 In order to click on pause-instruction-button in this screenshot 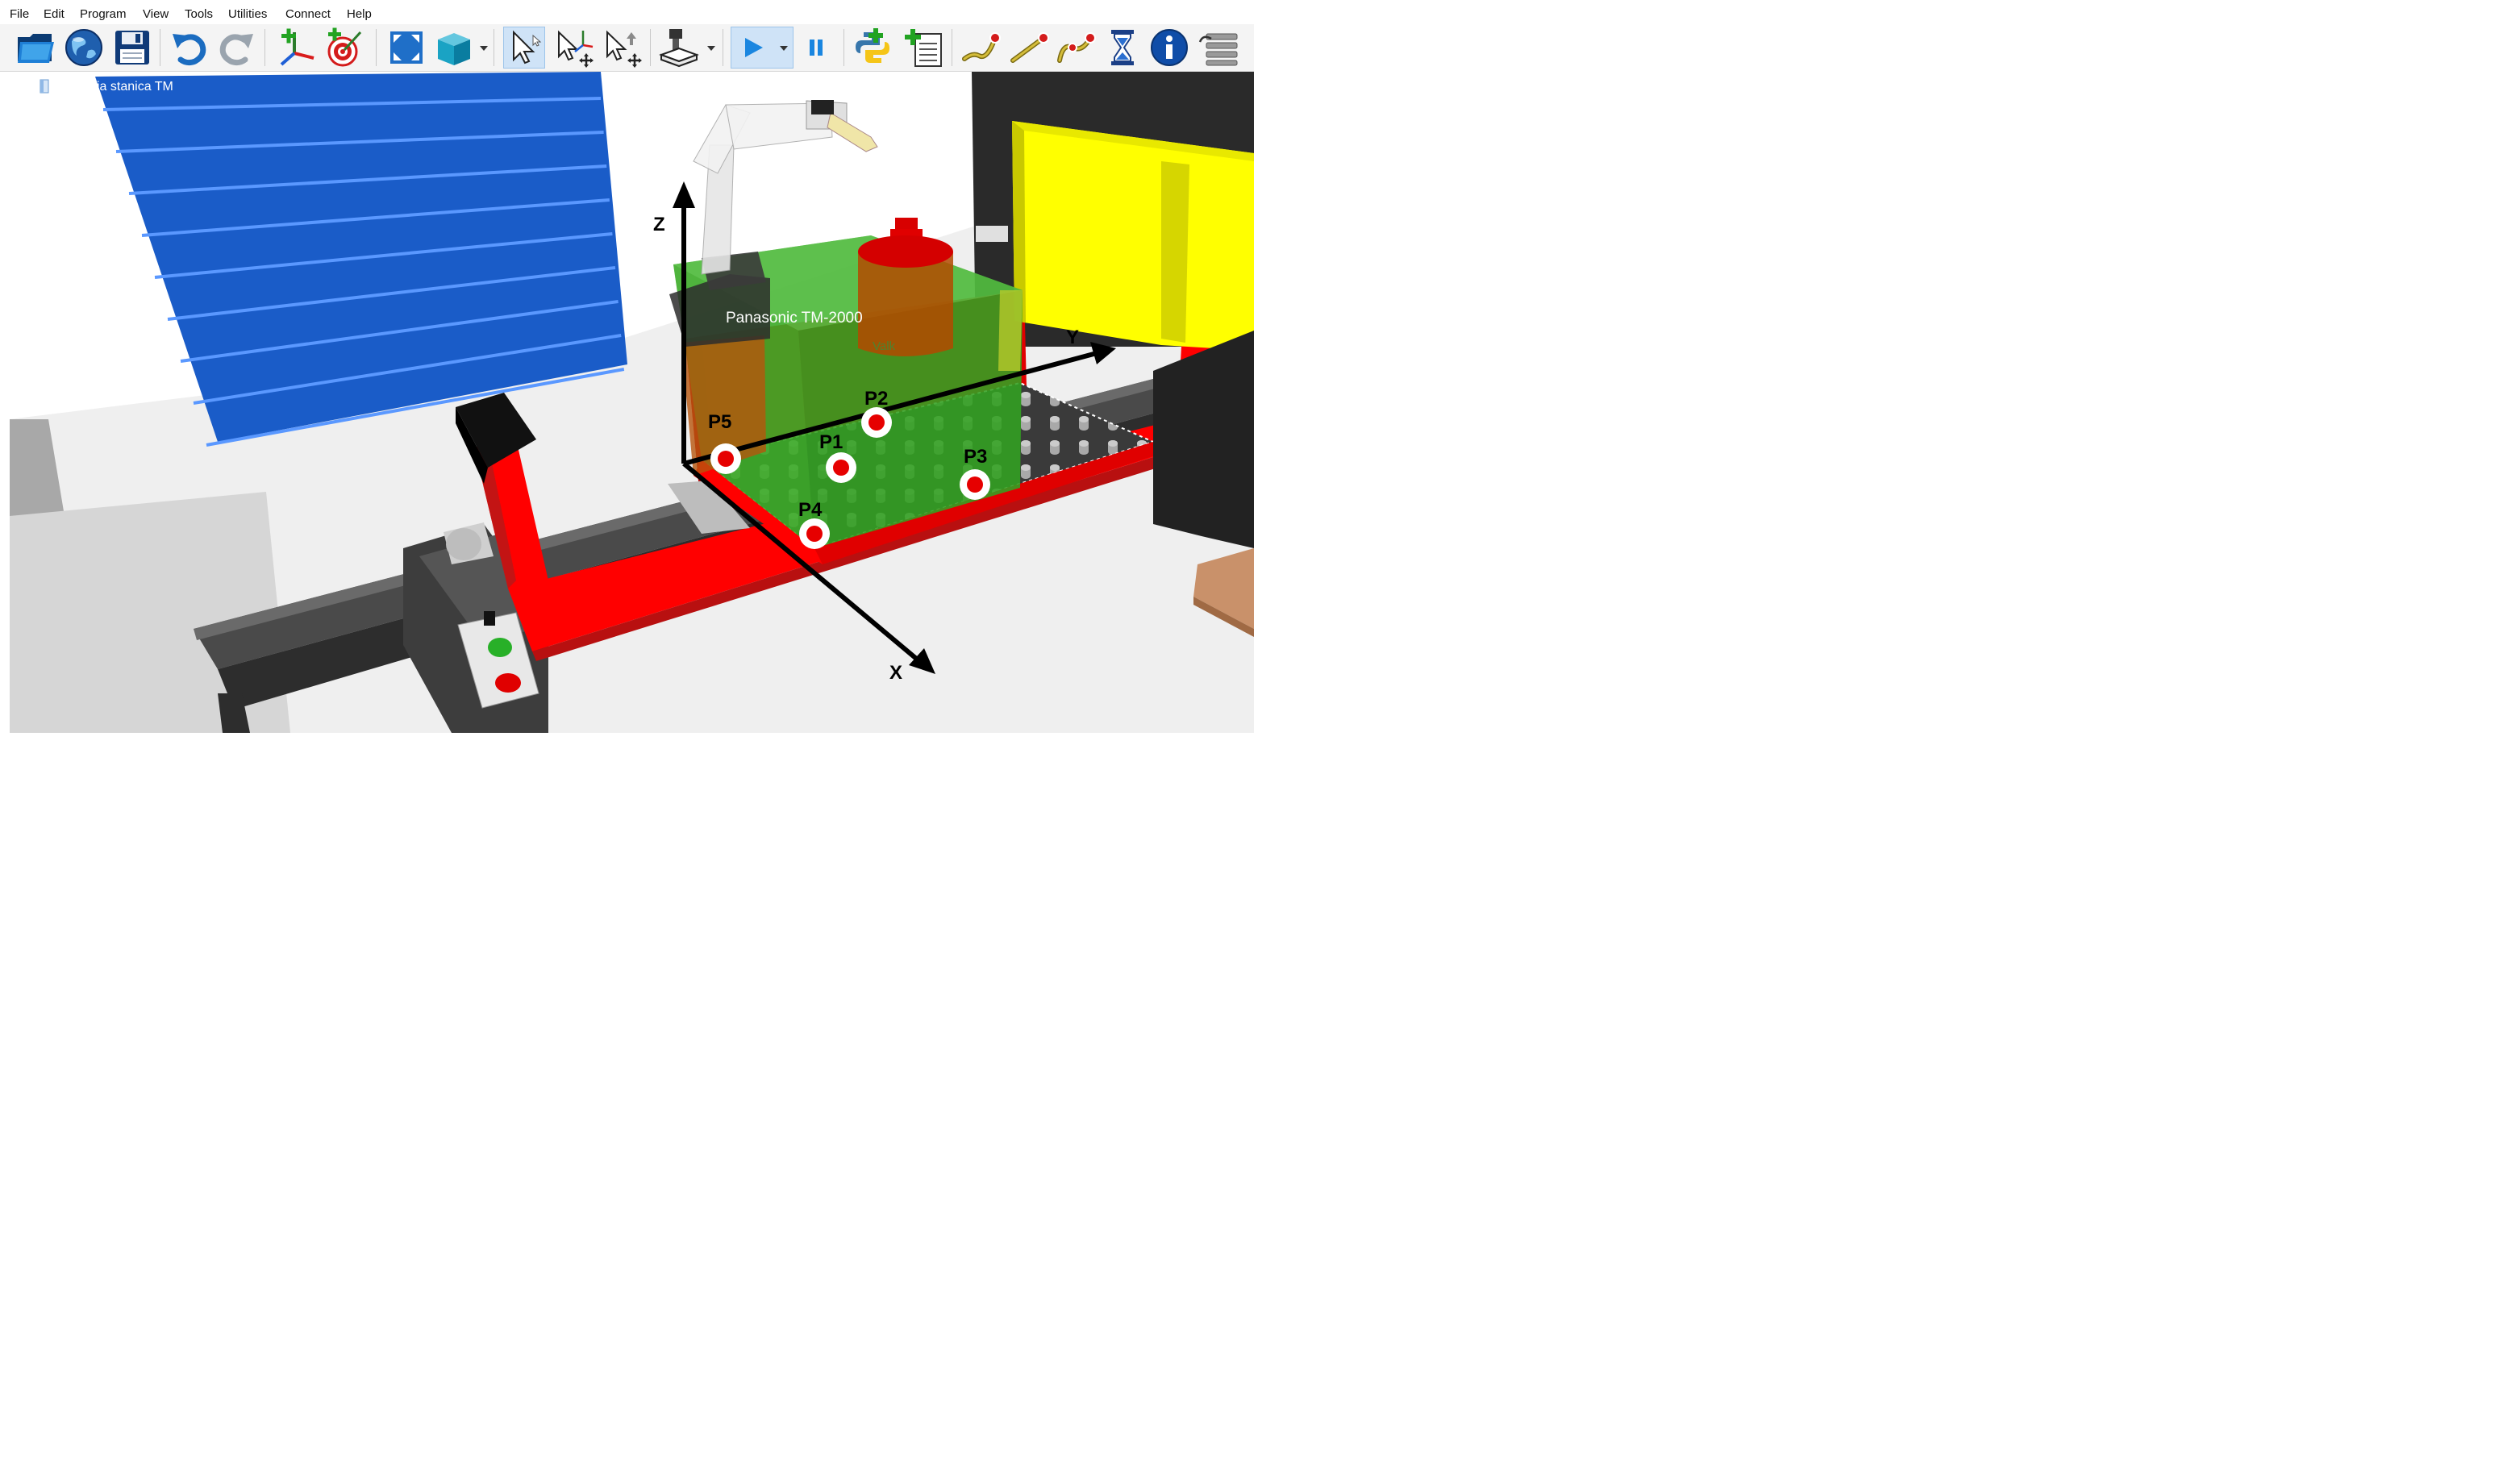, I will do `click(1122, 48)`.